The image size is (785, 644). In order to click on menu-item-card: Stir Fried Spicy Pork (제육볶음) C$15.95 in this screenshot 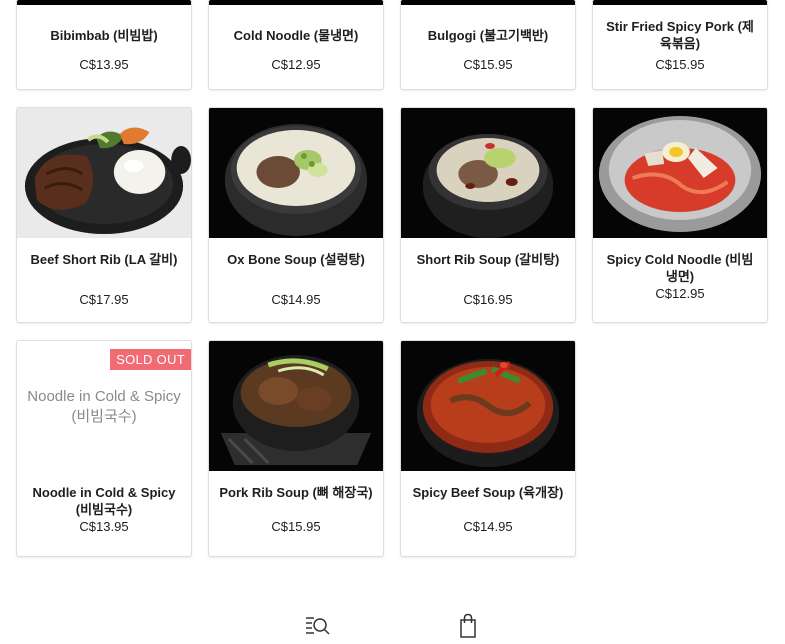, I will do `click(680, 45)`.